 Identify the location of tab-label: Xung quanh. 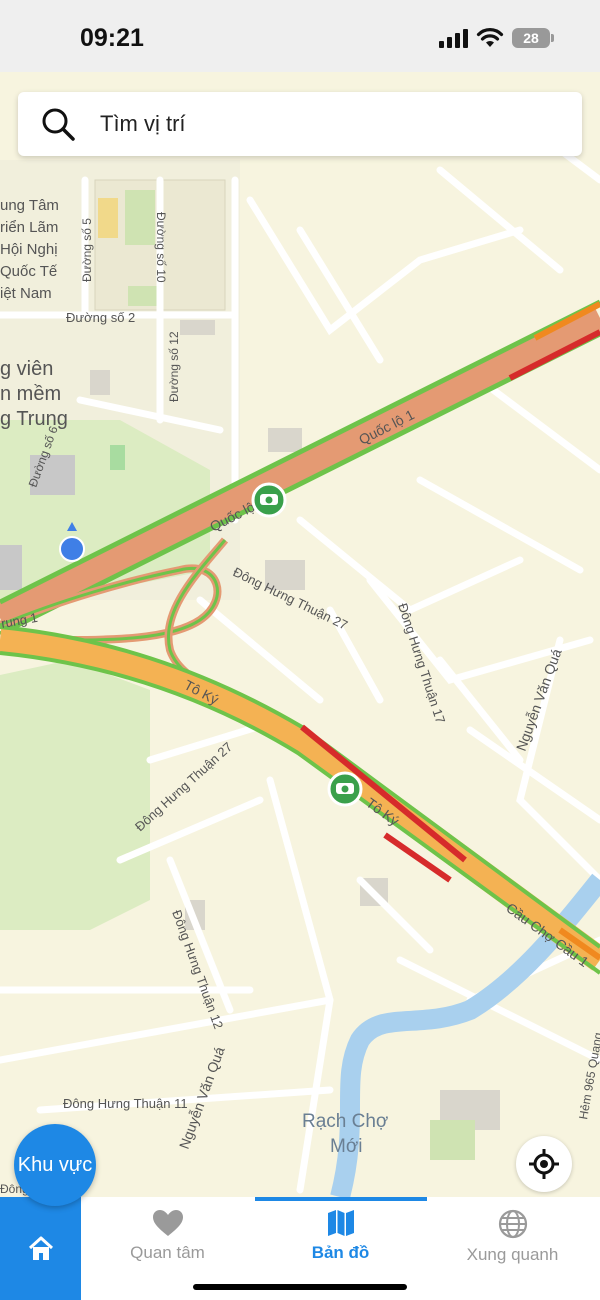
(512, 1254).